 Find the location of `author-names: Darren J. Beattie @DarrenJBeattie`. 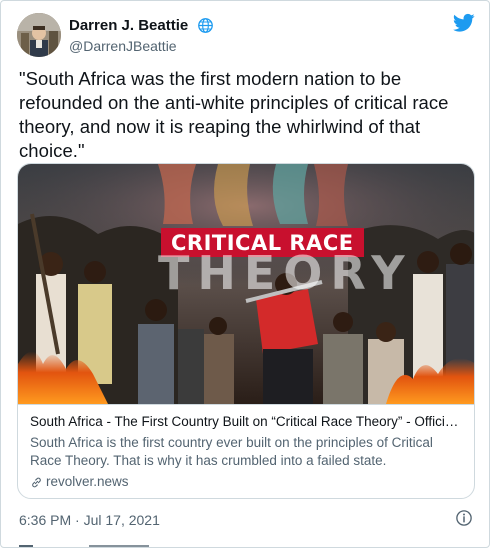

author-names: Darren J. Beattie @DarrenJBeattie is located at coordinates (141, 36).